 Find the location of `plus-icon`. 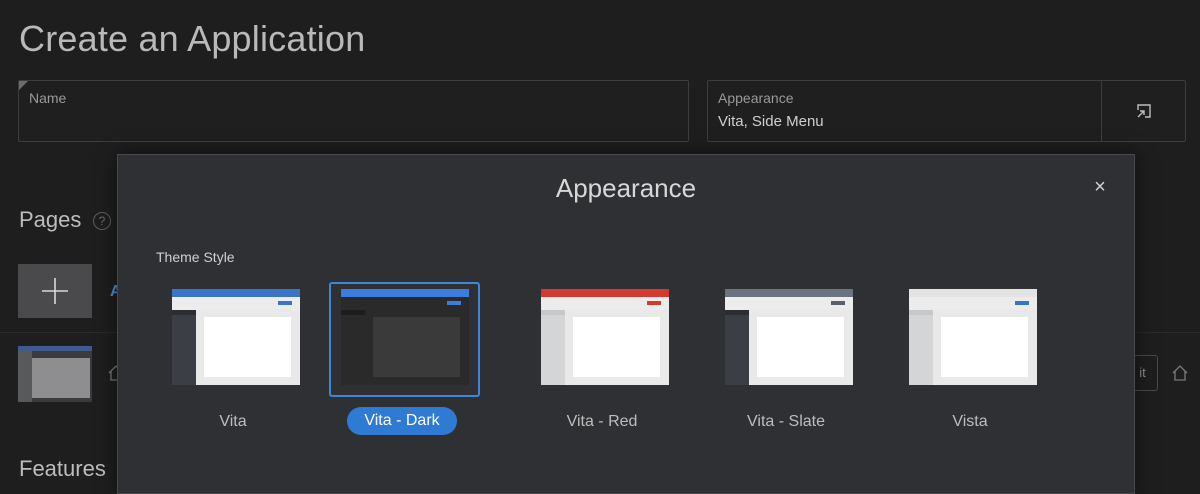

plus-icon is located at coordinates (55, 291).